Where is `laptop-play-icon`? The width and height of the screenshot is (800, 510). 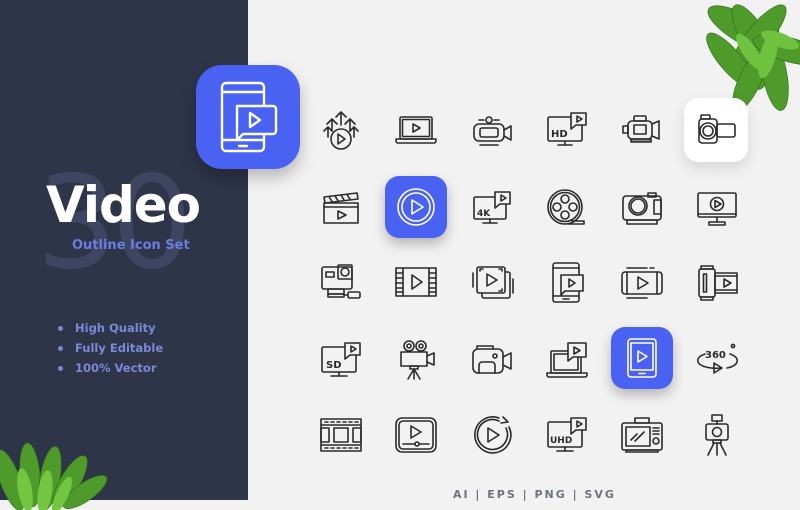
laptop-play-icon is located at coordinates (416, 130).